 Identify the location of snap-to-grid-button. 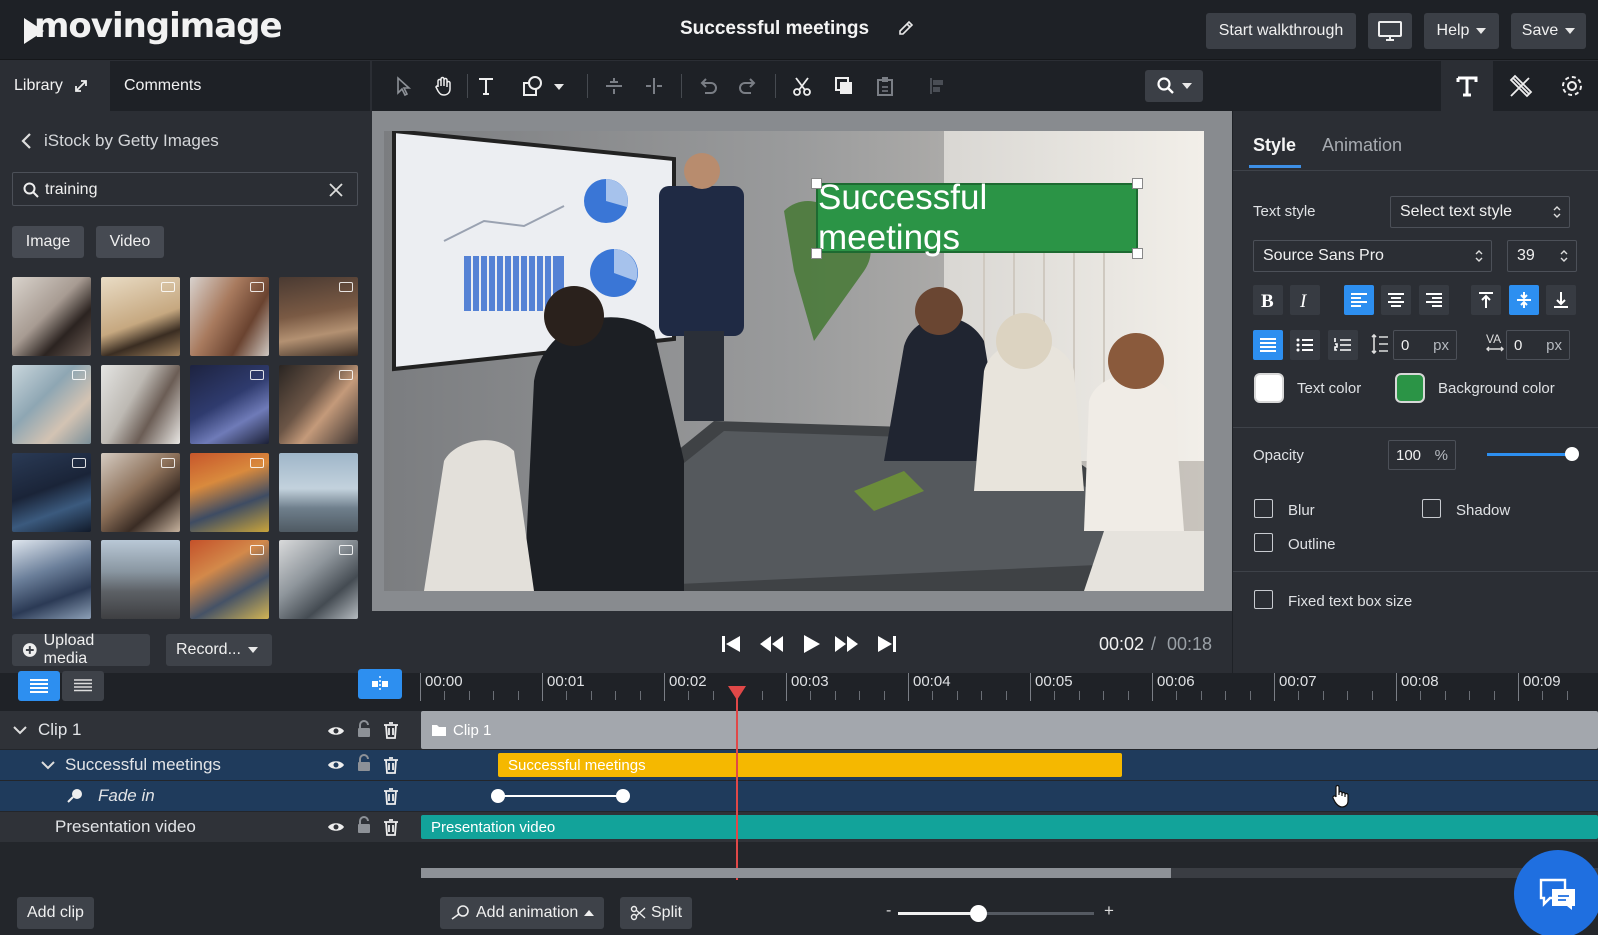
(380, 684).